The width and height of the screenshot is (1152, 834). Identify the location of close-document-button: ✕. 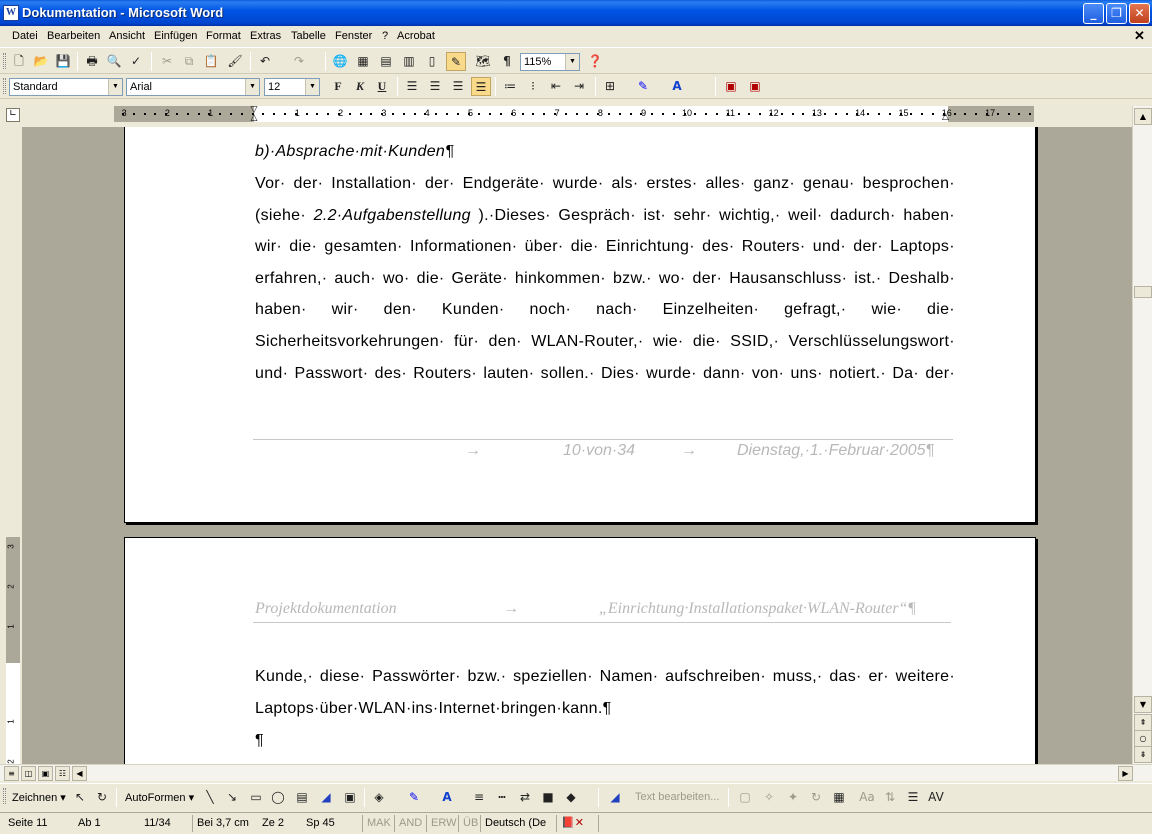
(1139, 36).